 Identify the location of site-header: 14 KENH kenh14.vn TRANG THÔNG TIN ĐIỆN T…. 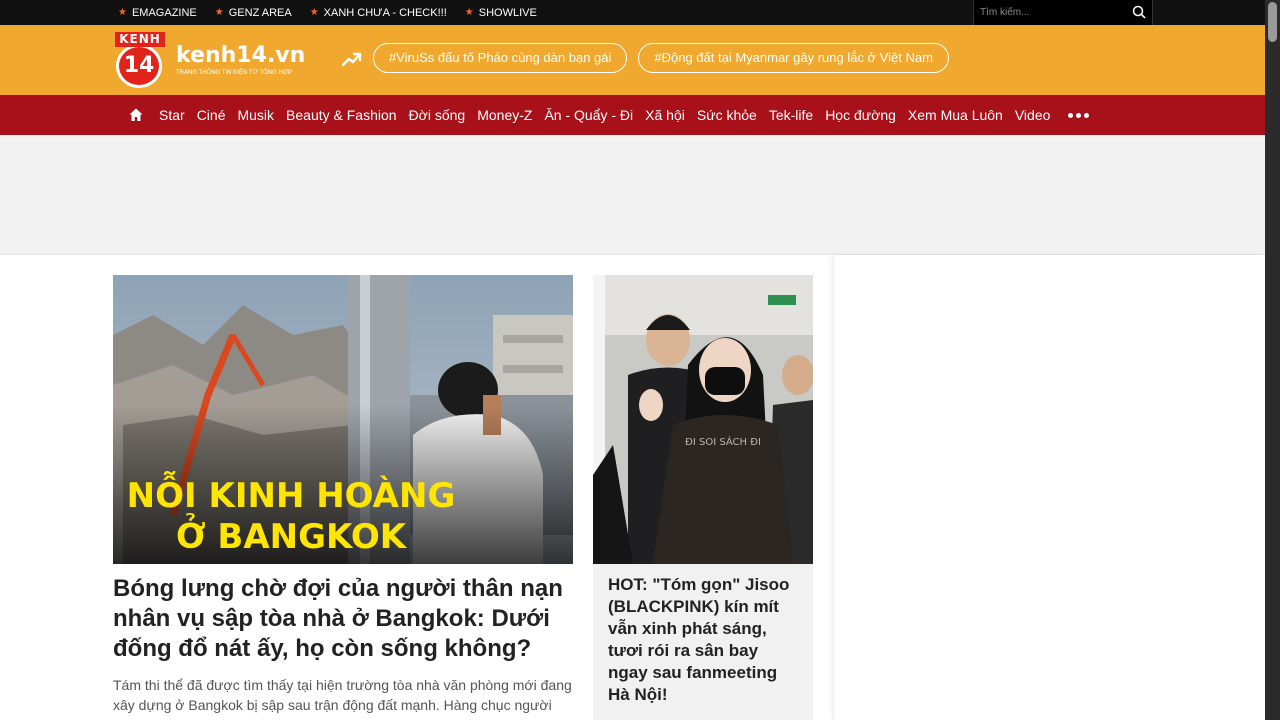
(632, 60).